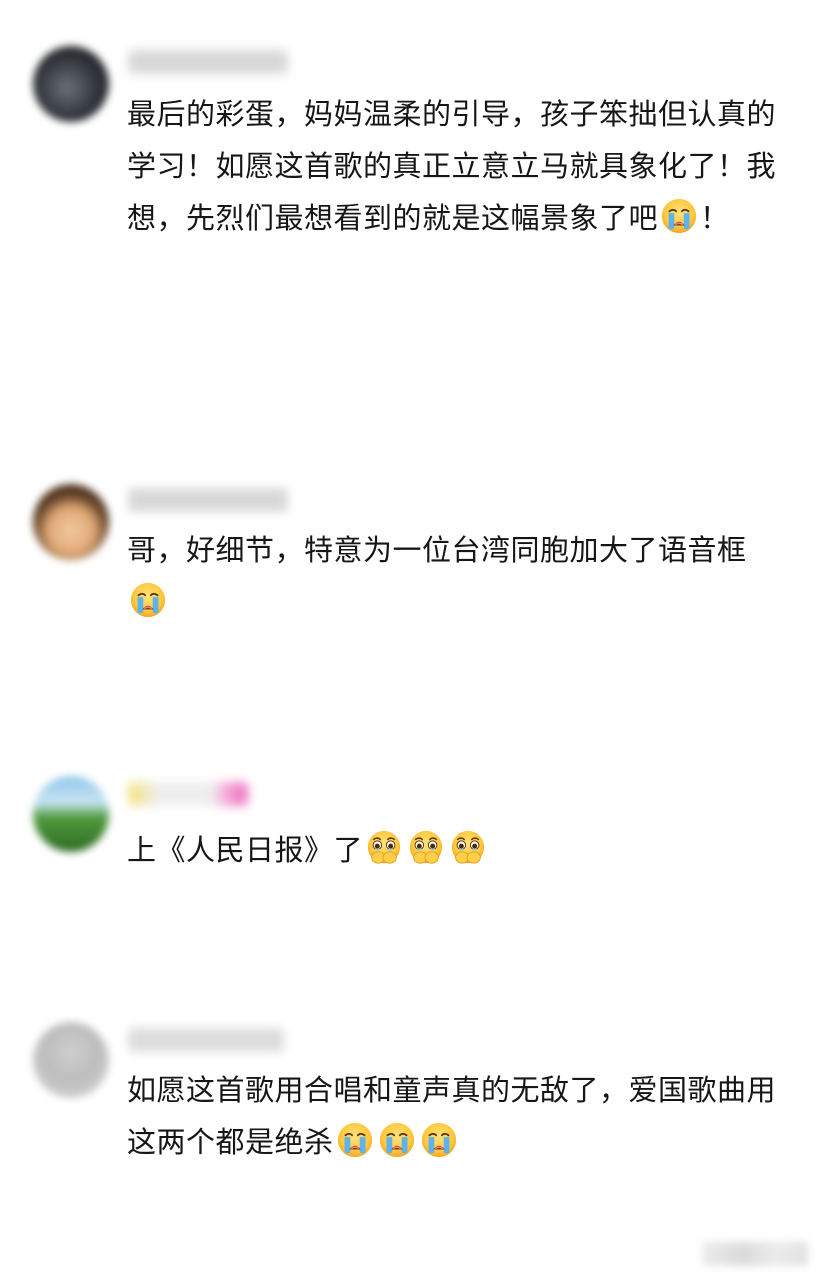  Describe the element at coordinates (715, 218) in the screenshot. I see `comment-suffix: ！` at that location.